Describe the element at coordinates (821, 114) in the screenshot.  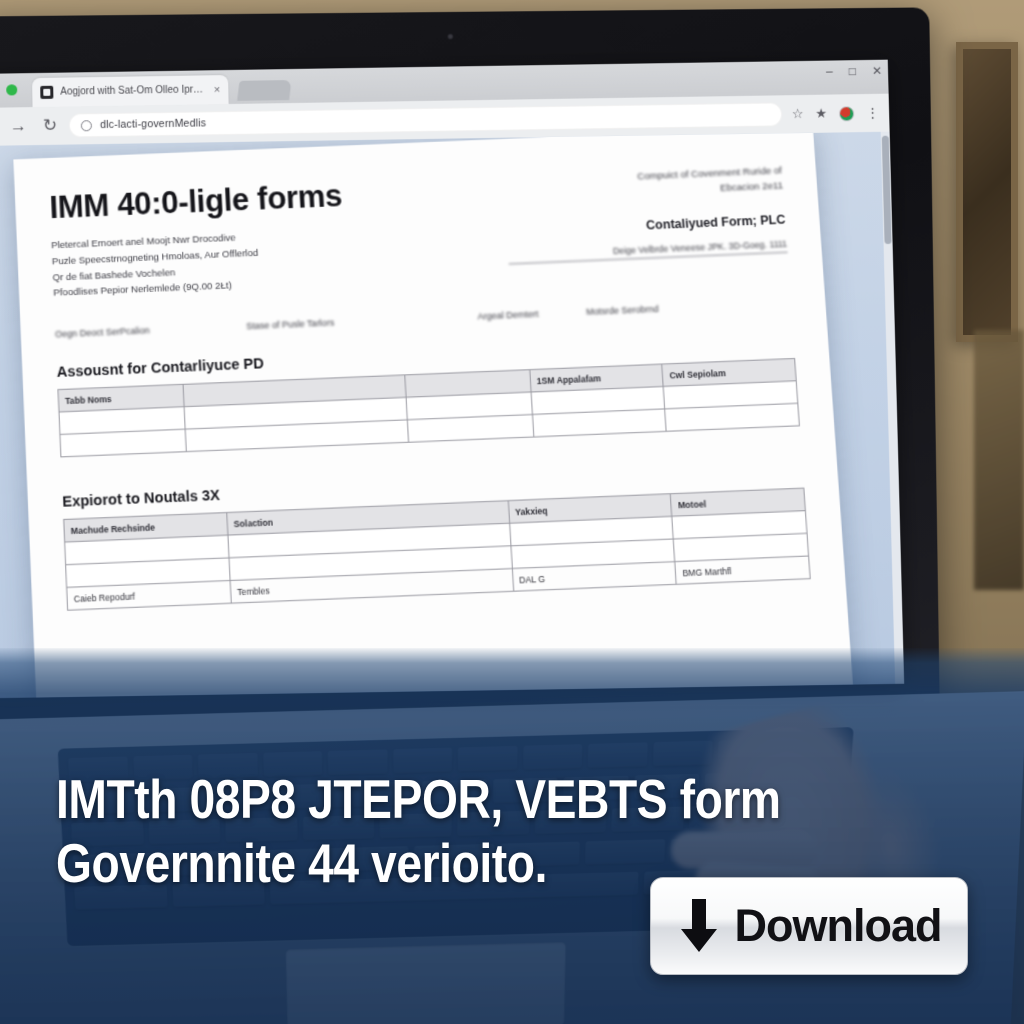
I see `extensions-icon: ★` at that location.